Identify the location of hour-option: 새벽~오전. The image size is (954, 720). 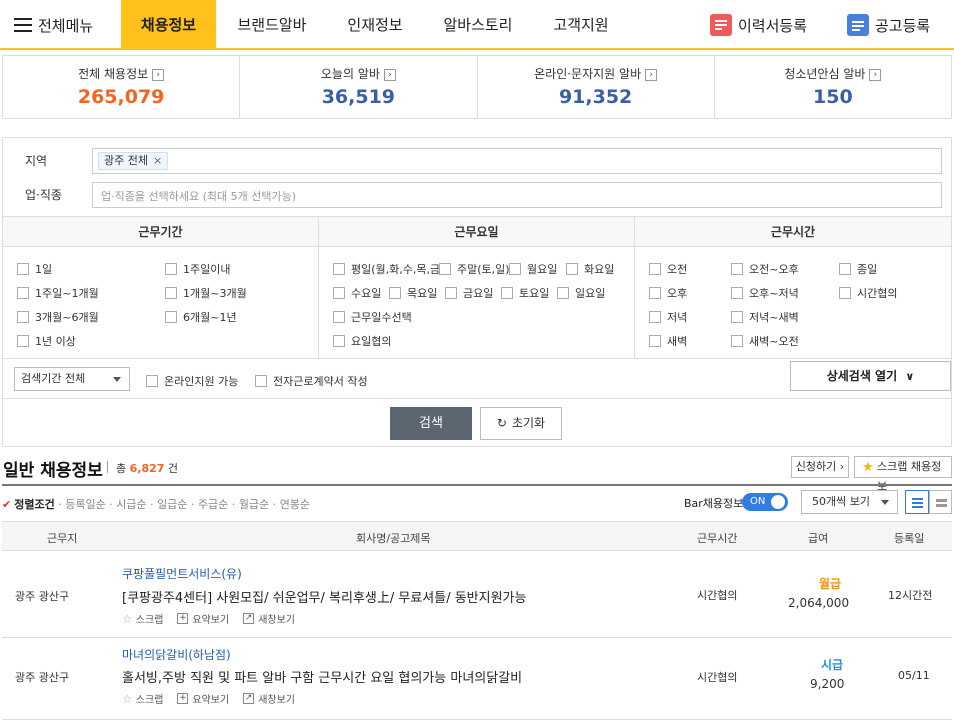
(765, 341).